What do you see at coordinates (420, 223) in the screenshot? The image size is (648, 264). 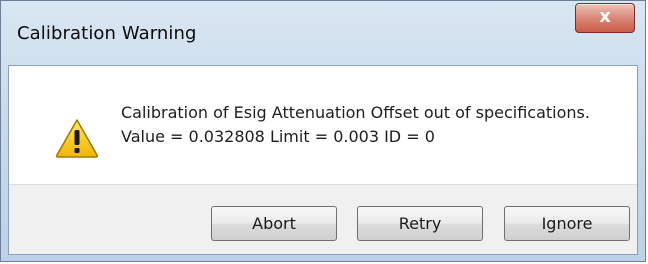 I see `retry-button: Retry` at bounding box center [420, 223].